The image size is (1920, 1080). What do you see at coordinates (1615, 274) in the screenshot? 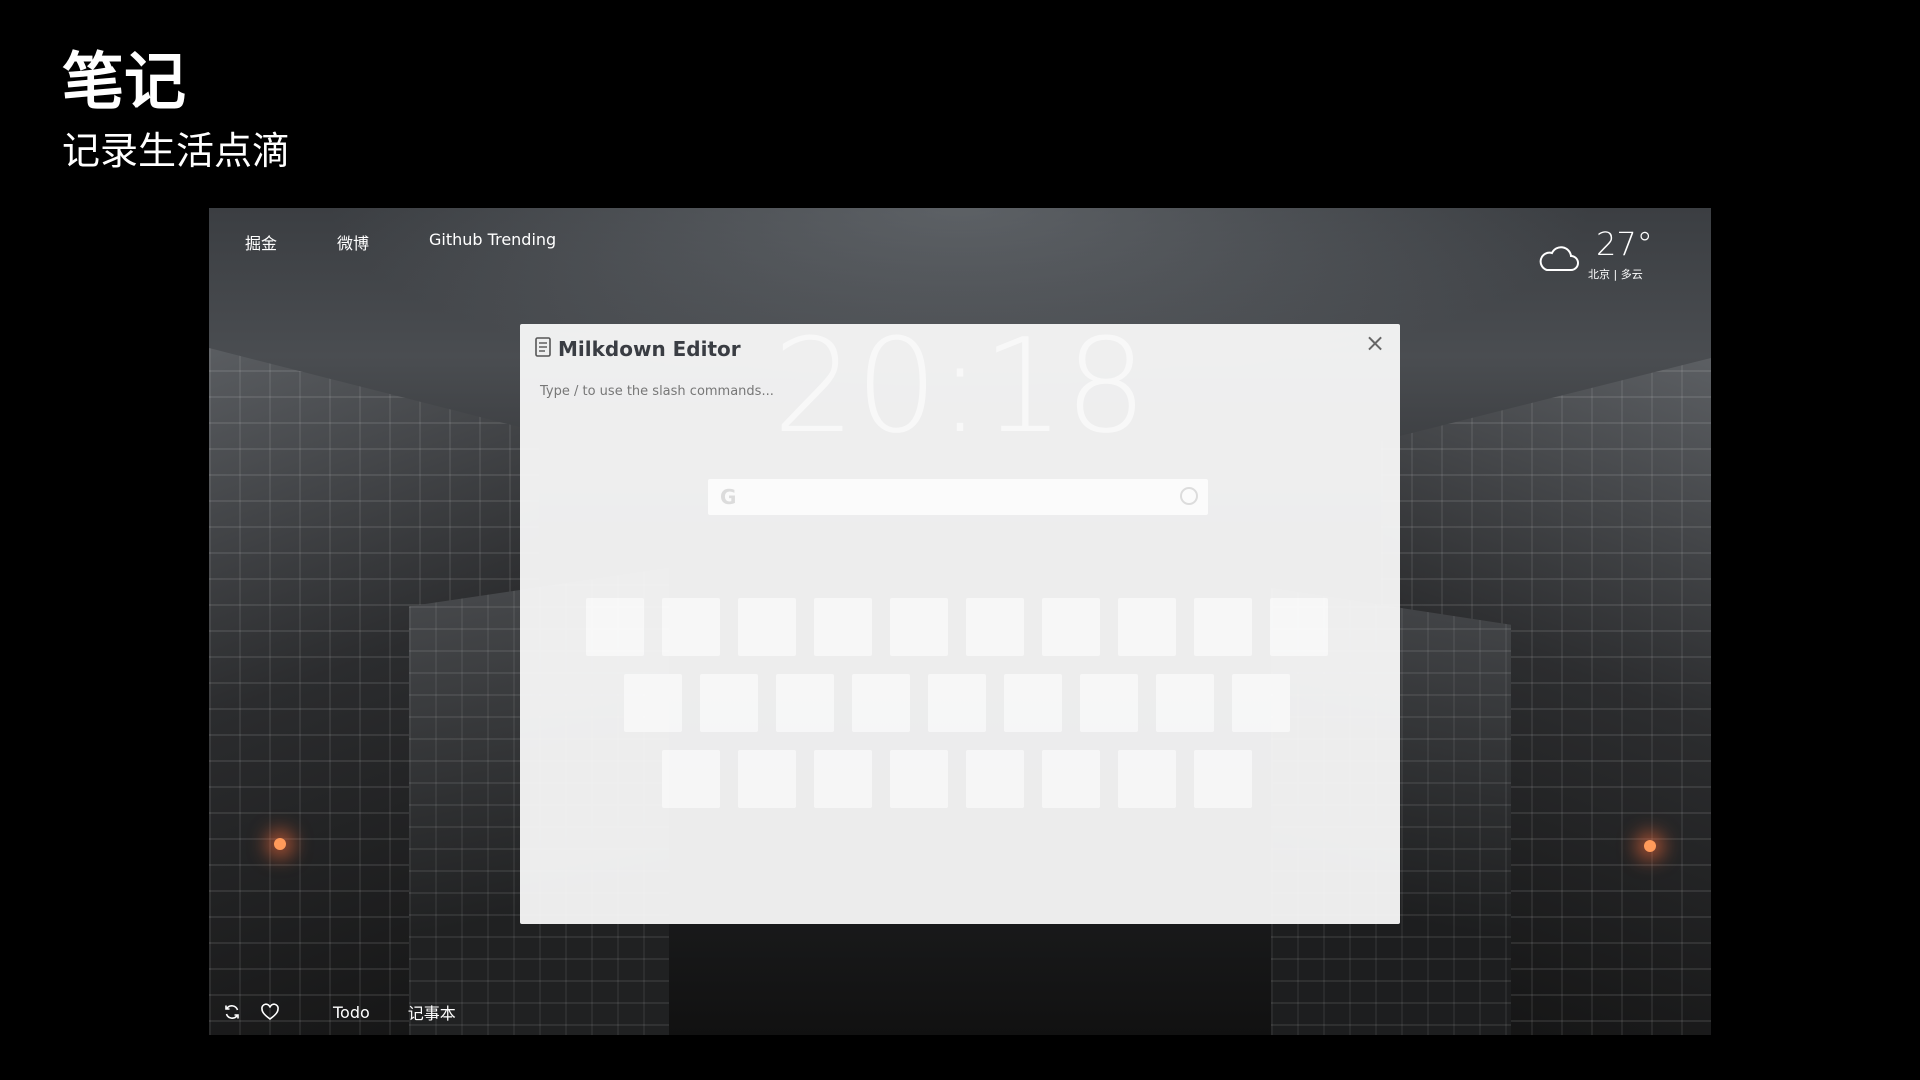
I see `weather-location: 北京 | 多云` at bounding box center [1615, 274].